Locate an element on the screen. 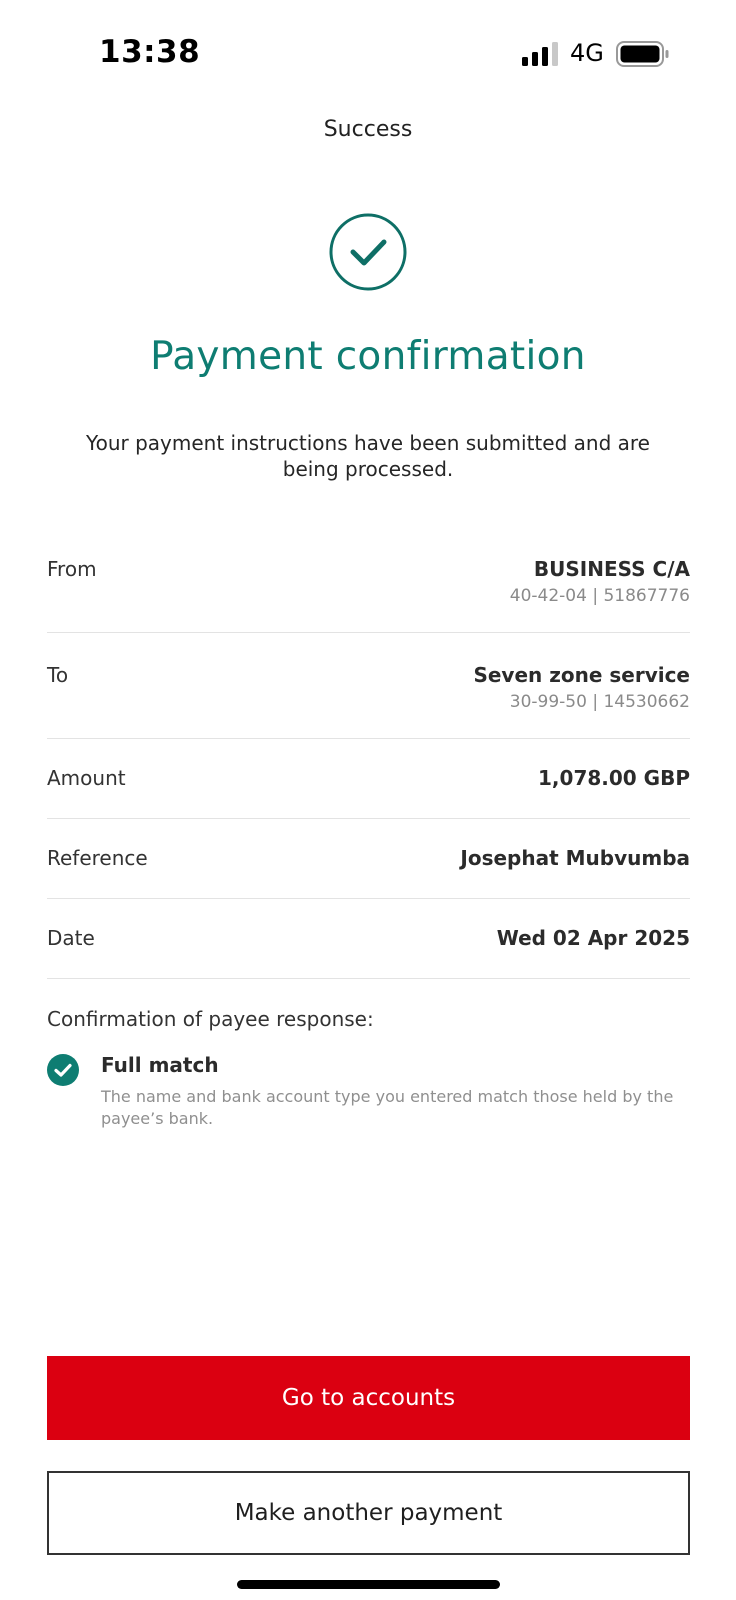 This screenshot has height=1600, width=736. to-label: To is located at coordinates (58, 675).